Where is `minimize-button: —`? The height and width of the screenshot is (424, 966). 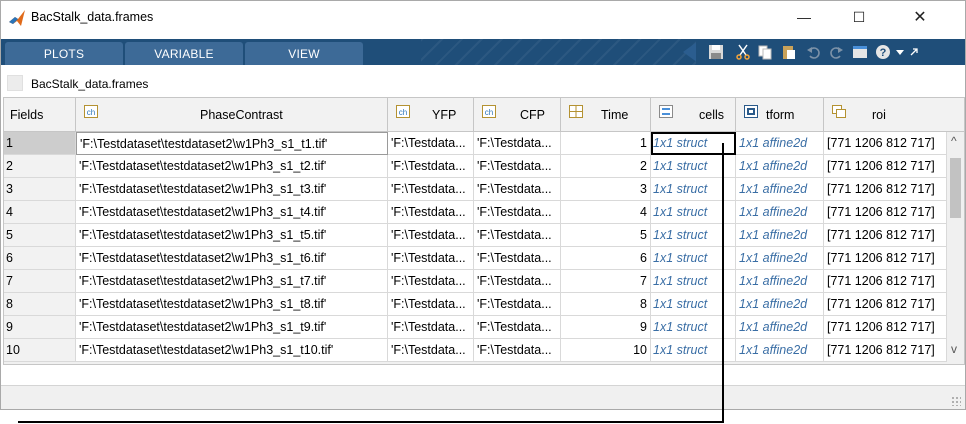 minimize-button: — is located at coordinates (804, 17).